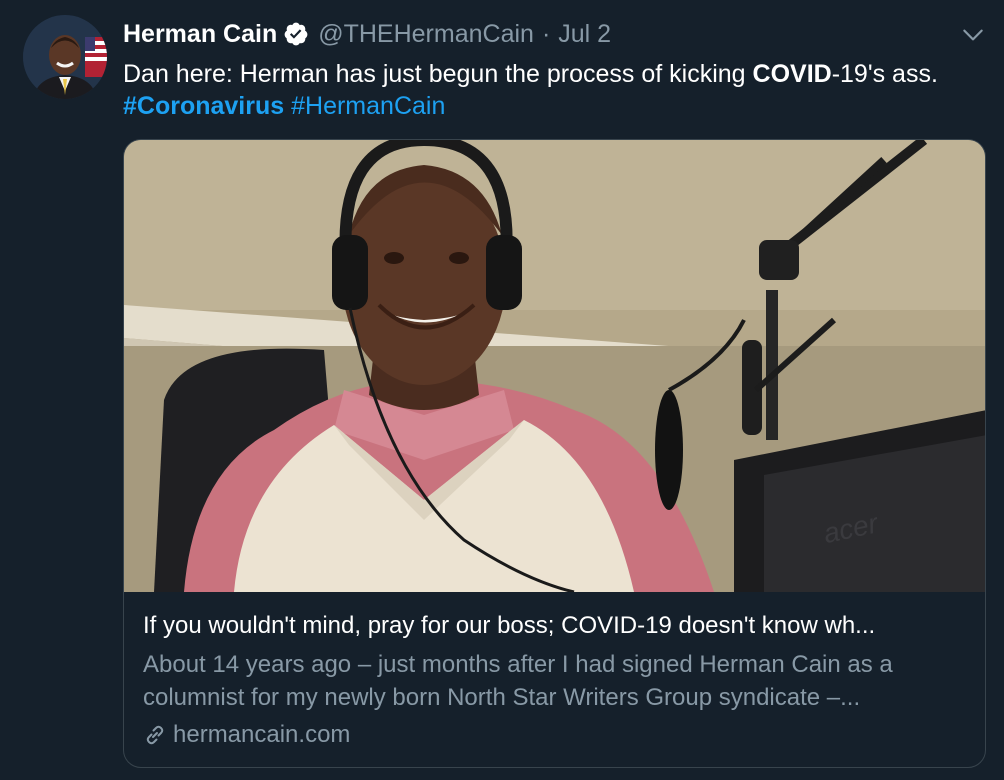 This screenshot has height=780, width=1004. I want to click on avatar-image, so click(65, 57).